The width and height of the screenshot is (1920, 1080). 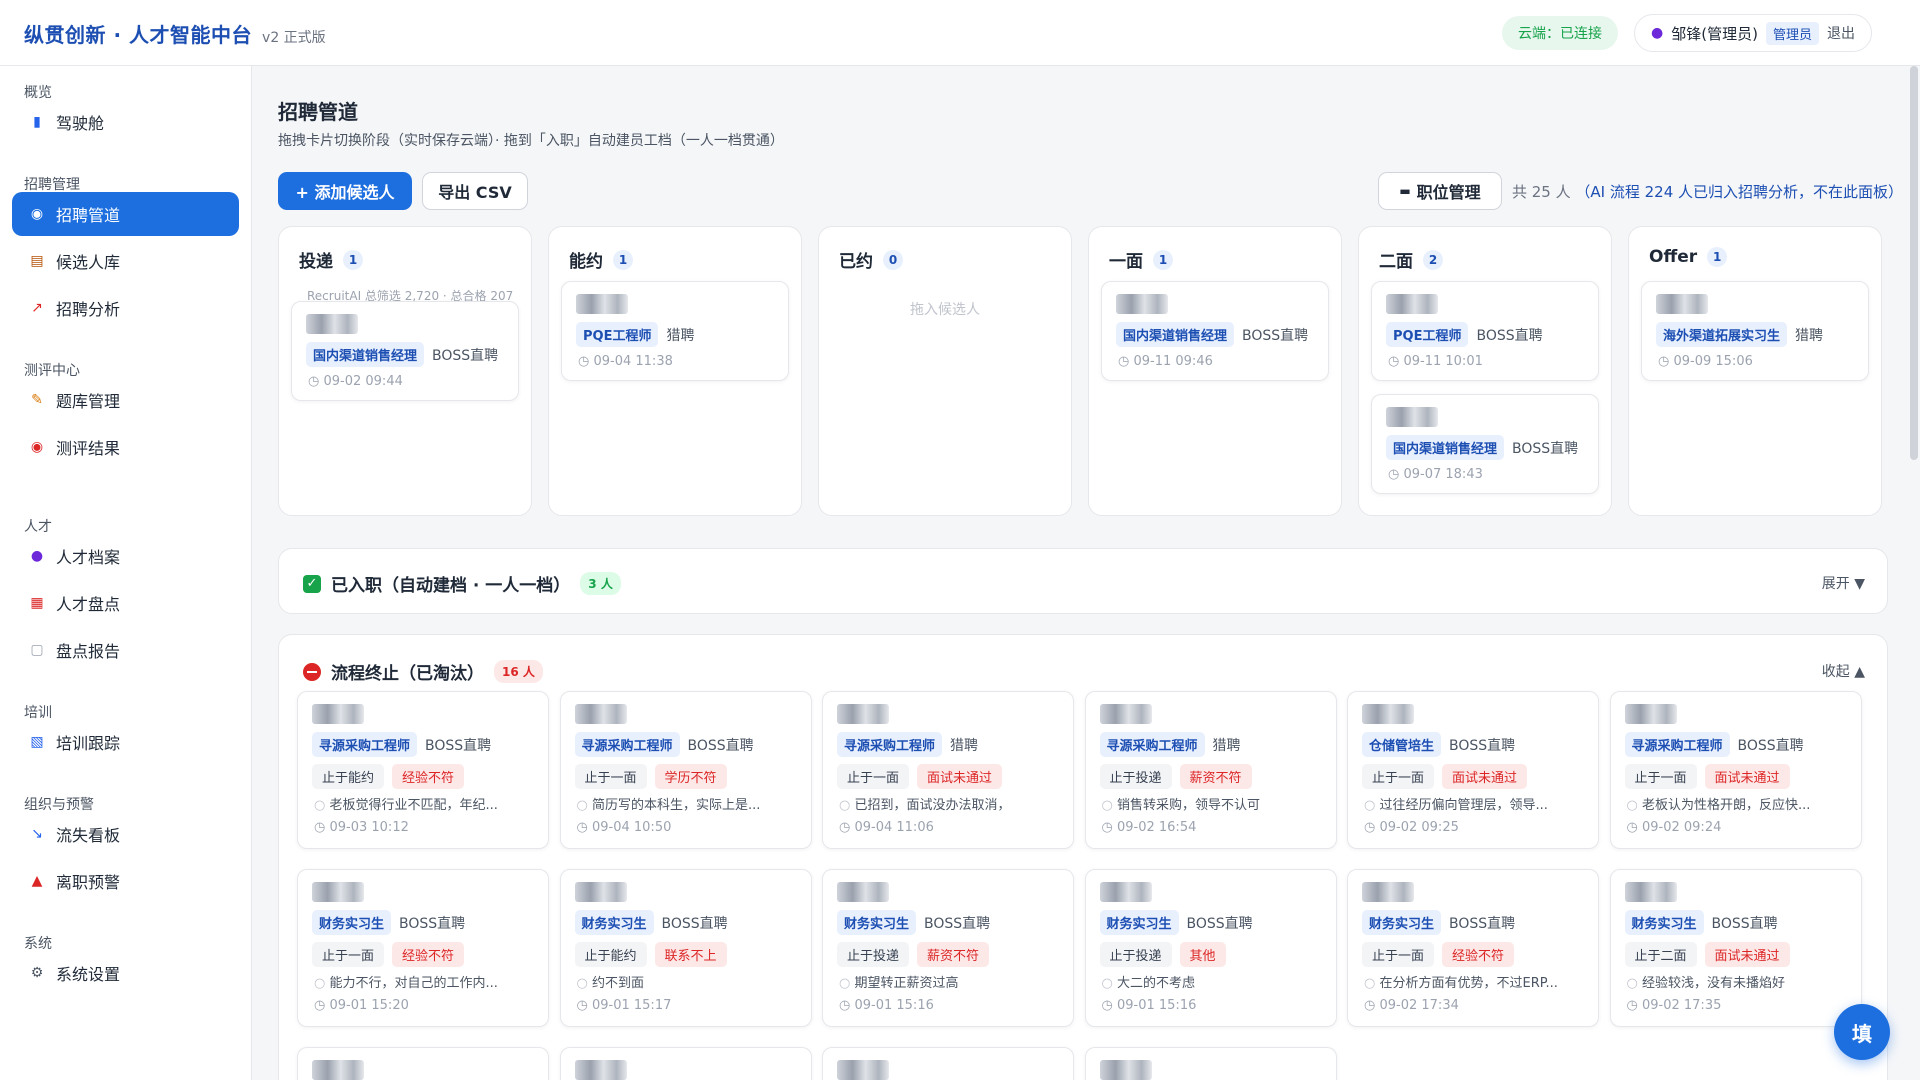 I want to click on candidate-card: PQE工程师 猎聘 ◷ 09-04 11:38, so click(x=675, y=331).